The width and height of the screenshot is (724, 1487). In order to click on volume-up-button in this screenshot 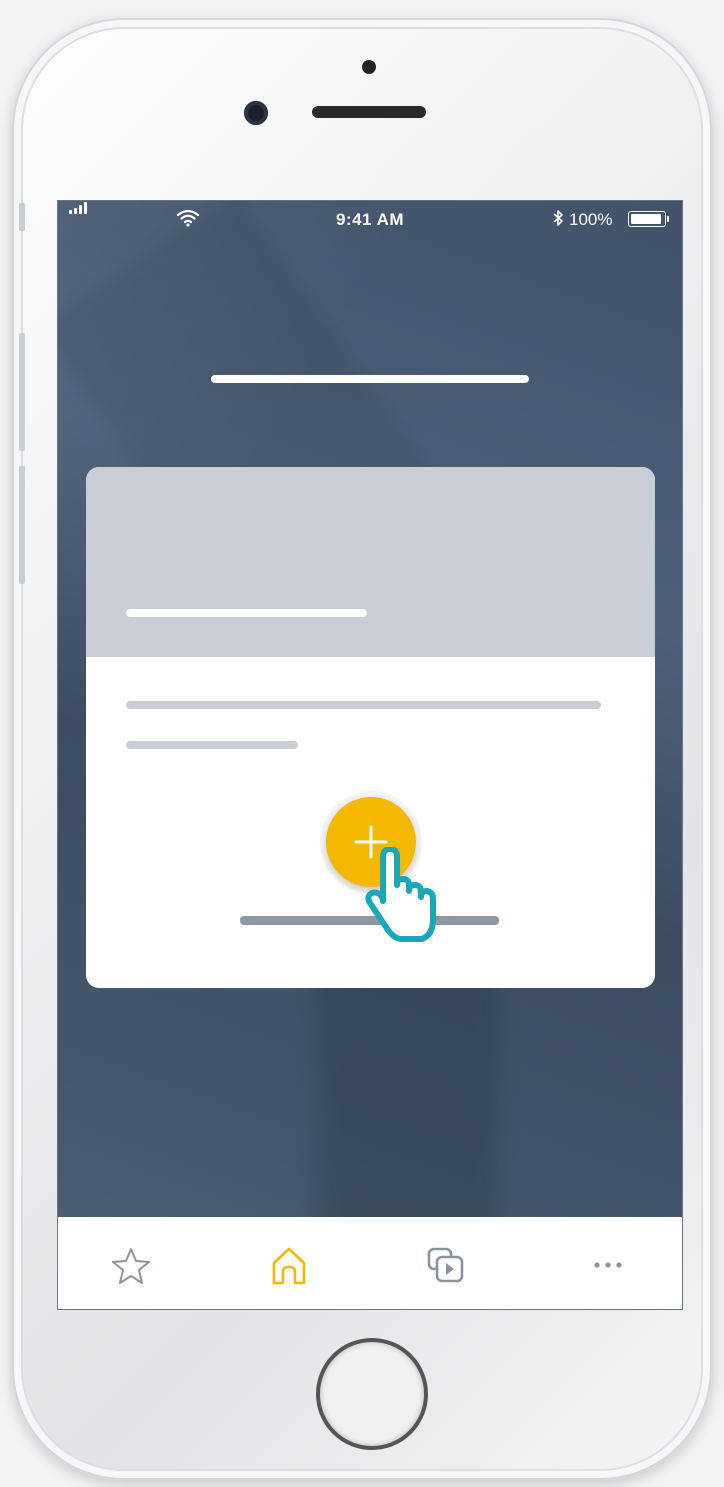, I will do `click(22, 392)`.